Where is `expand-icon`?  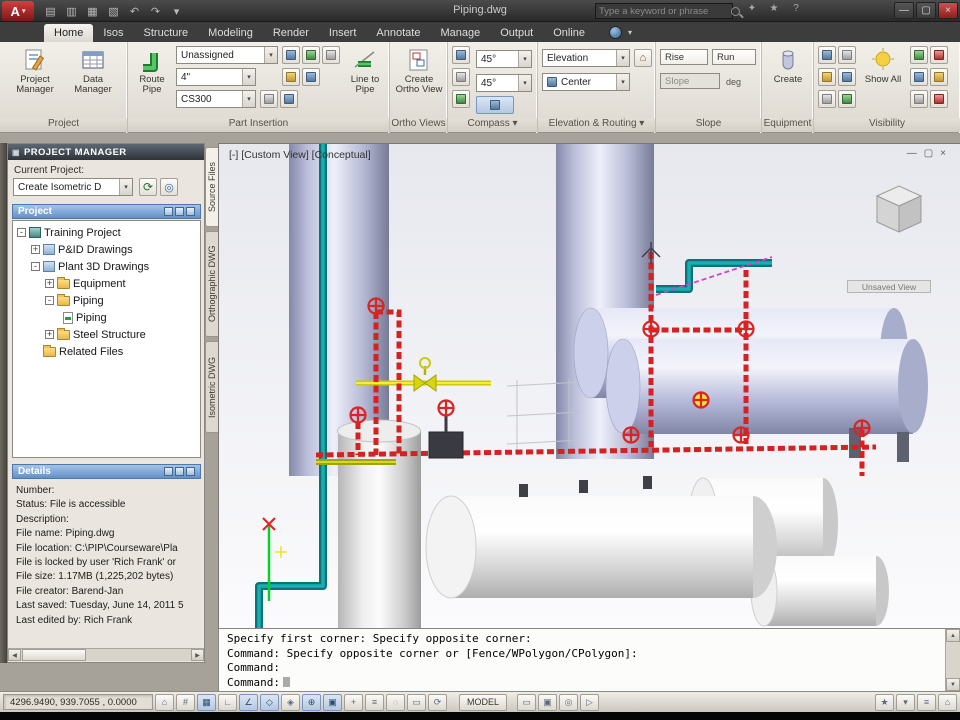 expand-icon is located at coordinates (179, 471).